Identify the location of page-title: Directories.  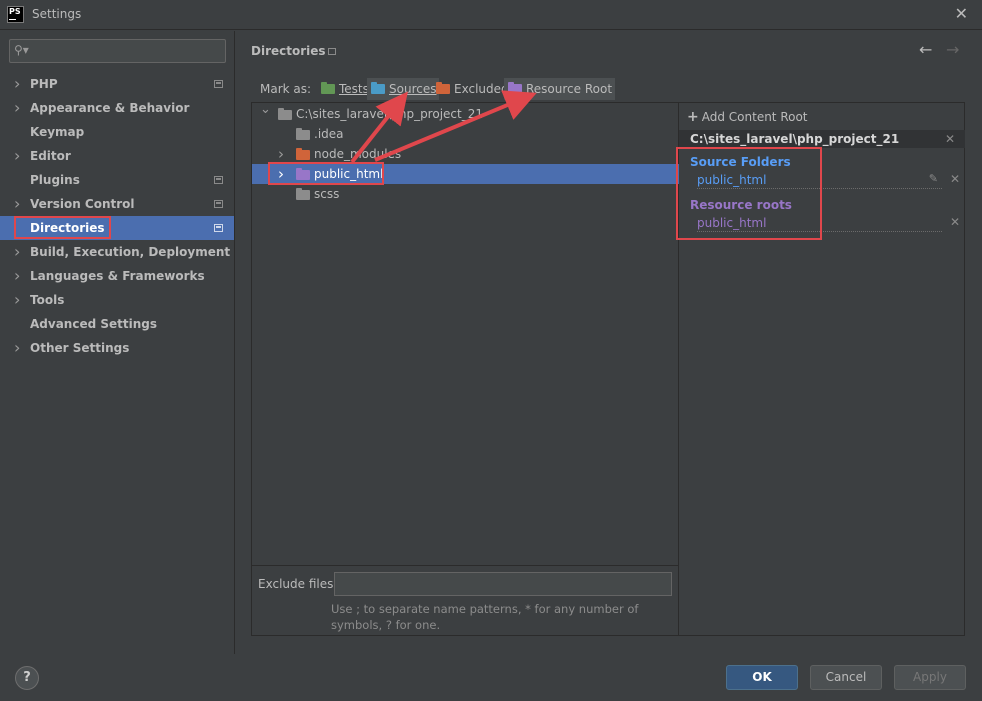
(288, 51).